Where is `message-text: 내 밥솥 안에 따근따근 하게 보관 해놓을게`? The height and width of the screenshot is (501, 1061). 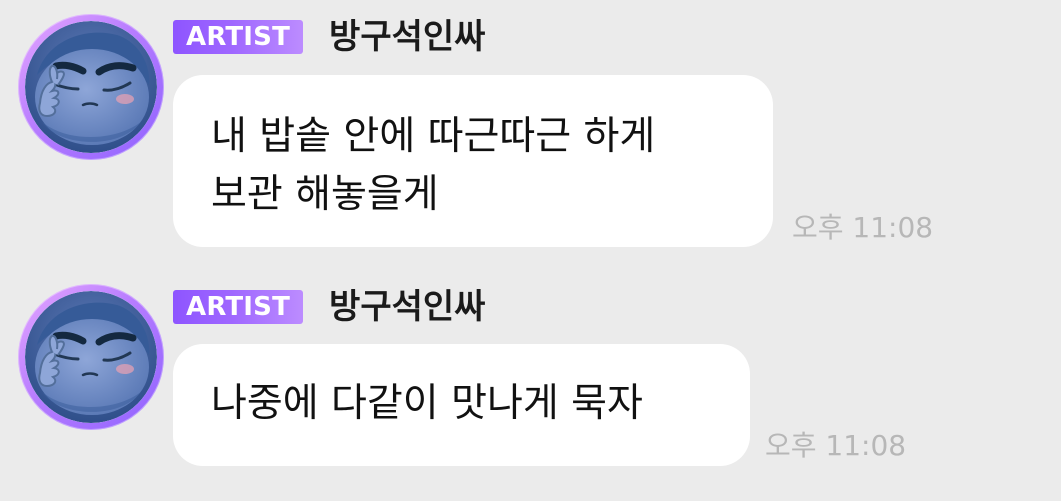
message-text: 내 밥솥 안에 따근따근 하게 보관 해놓을게 is located at coordinates (433, 165).